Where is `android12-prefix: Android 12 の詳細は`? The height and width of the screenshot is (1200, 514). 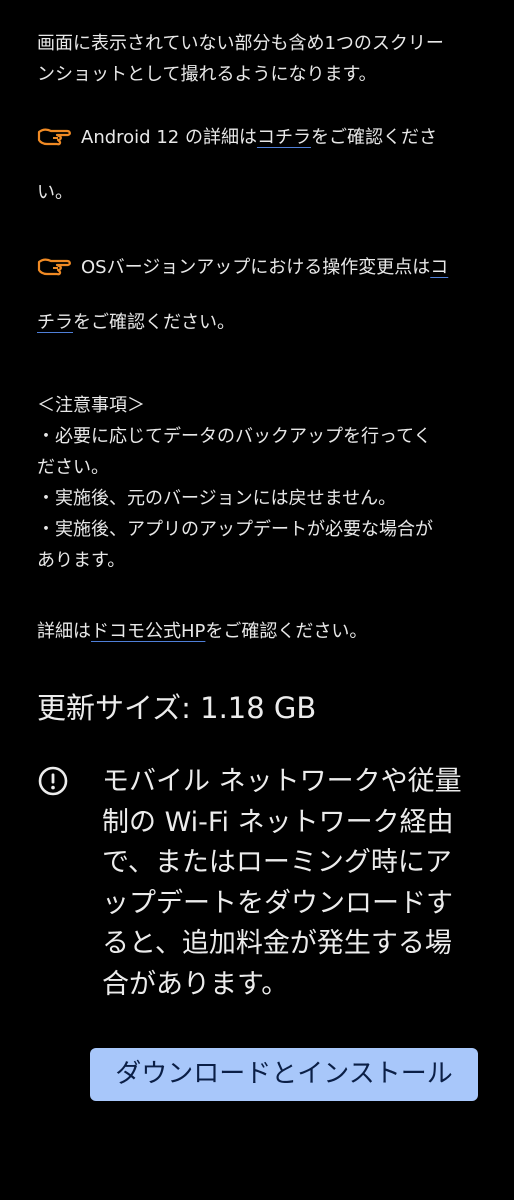
android12-prefix: Android 12 の詳細は is located at coordinates (169, 137).